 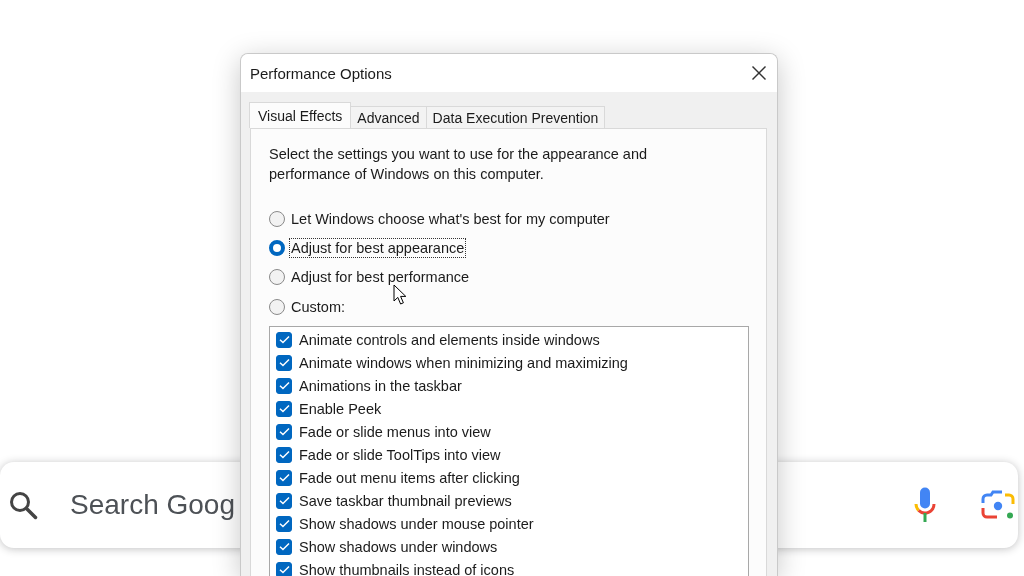 I want to click on description-text: Select the settings you want to use for the appearance and performance of Windows on this computer., so click(x=459, y=164).